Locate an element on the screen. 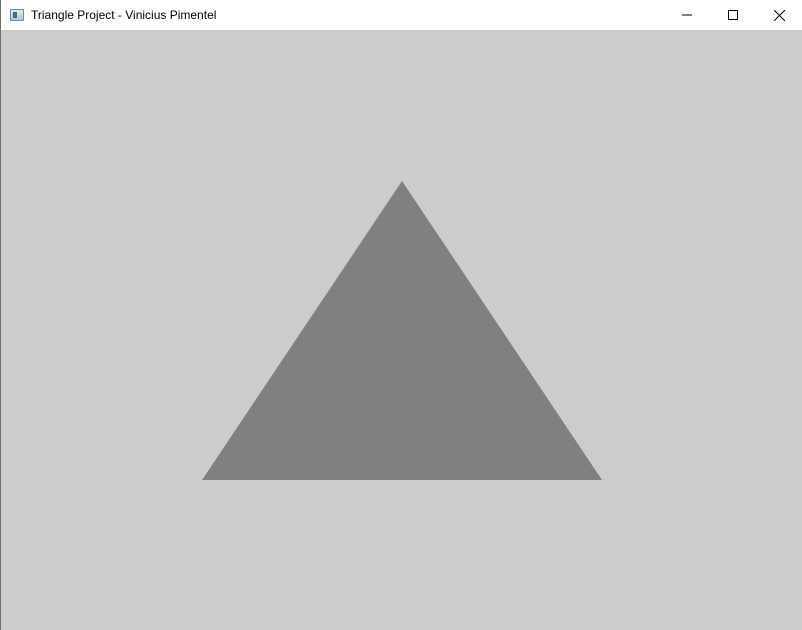 The width and height of the screenshot is (802, 630). minimize-button is located at coordinates (687, 15).